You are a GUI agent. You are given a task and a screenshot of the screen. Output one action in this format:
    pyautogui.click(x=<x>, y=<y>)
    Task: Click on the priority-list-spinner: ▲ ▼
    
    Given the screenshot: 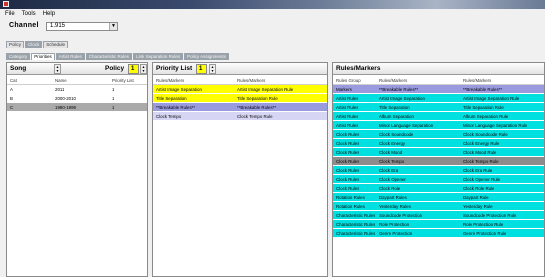 What is the action you would take?
    pyautogui.click(x=212, y=69)
    